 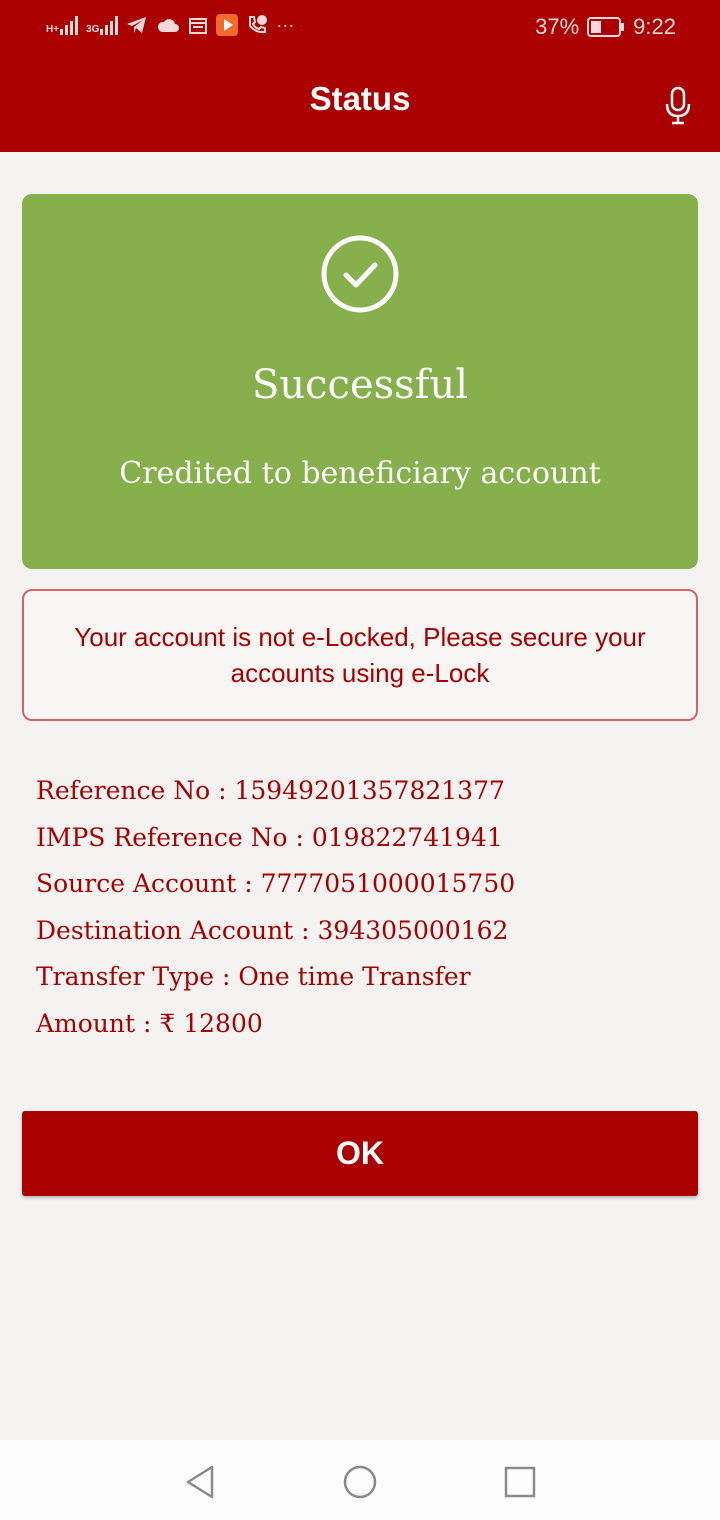 I want to click on cloud-icon, so click(x=169, y=25).